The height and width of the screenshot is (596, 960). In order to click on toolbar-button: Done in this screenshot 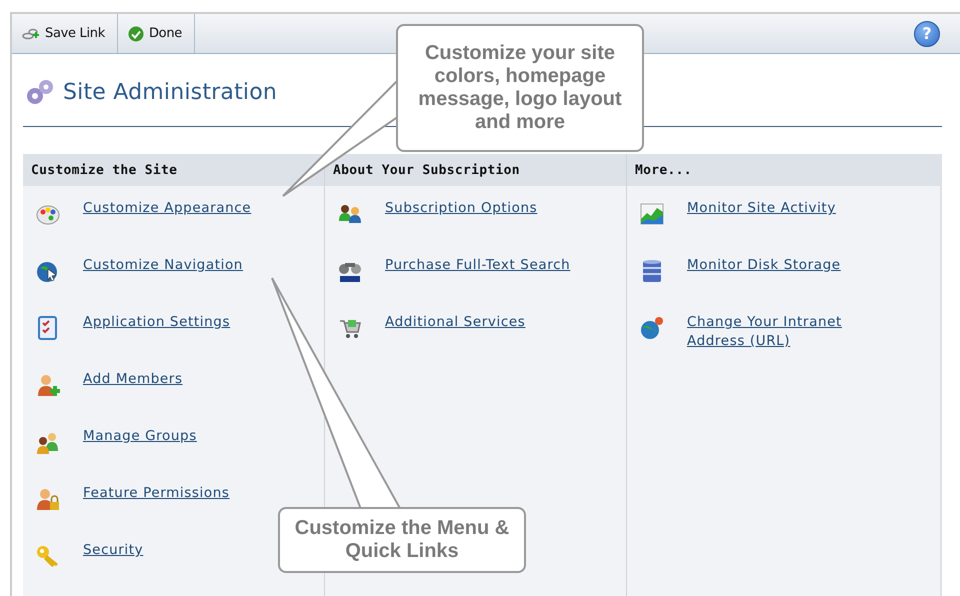, I will do `click(156, 33)`.